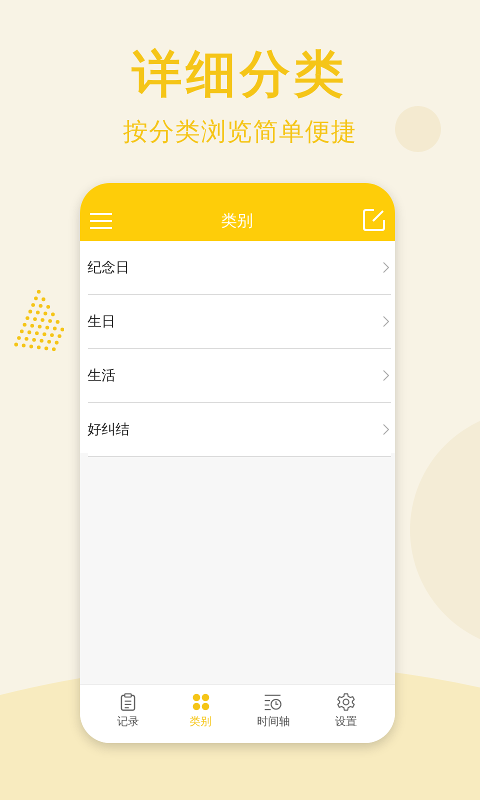  I want to click on nav-tab: 设置, so click(346, 711).